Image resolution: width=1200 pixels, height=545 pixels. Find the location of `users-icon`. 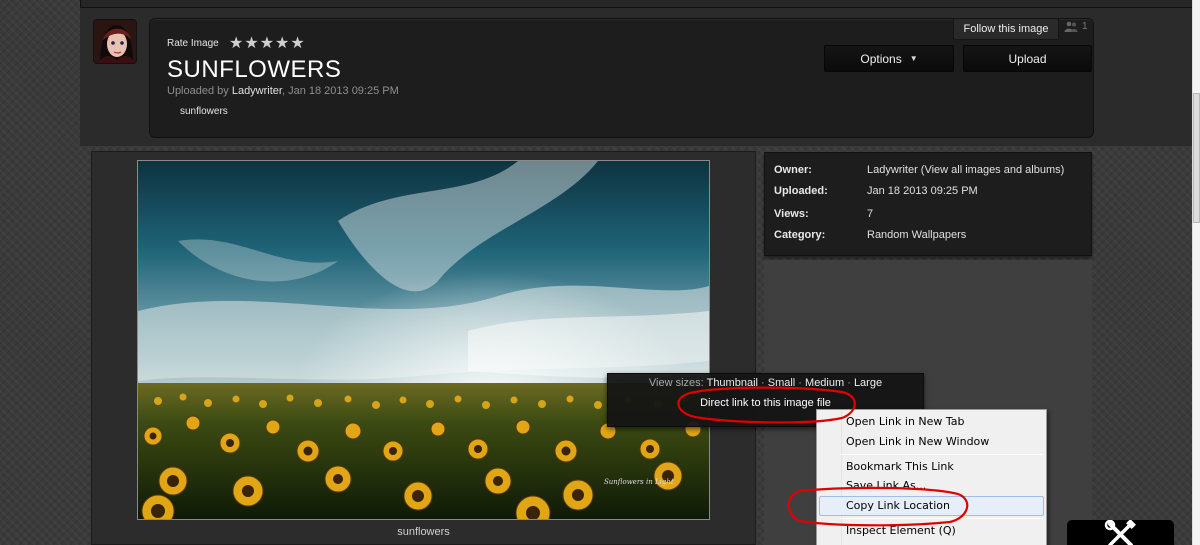

users-icon is located at coordinates (1071, 26).